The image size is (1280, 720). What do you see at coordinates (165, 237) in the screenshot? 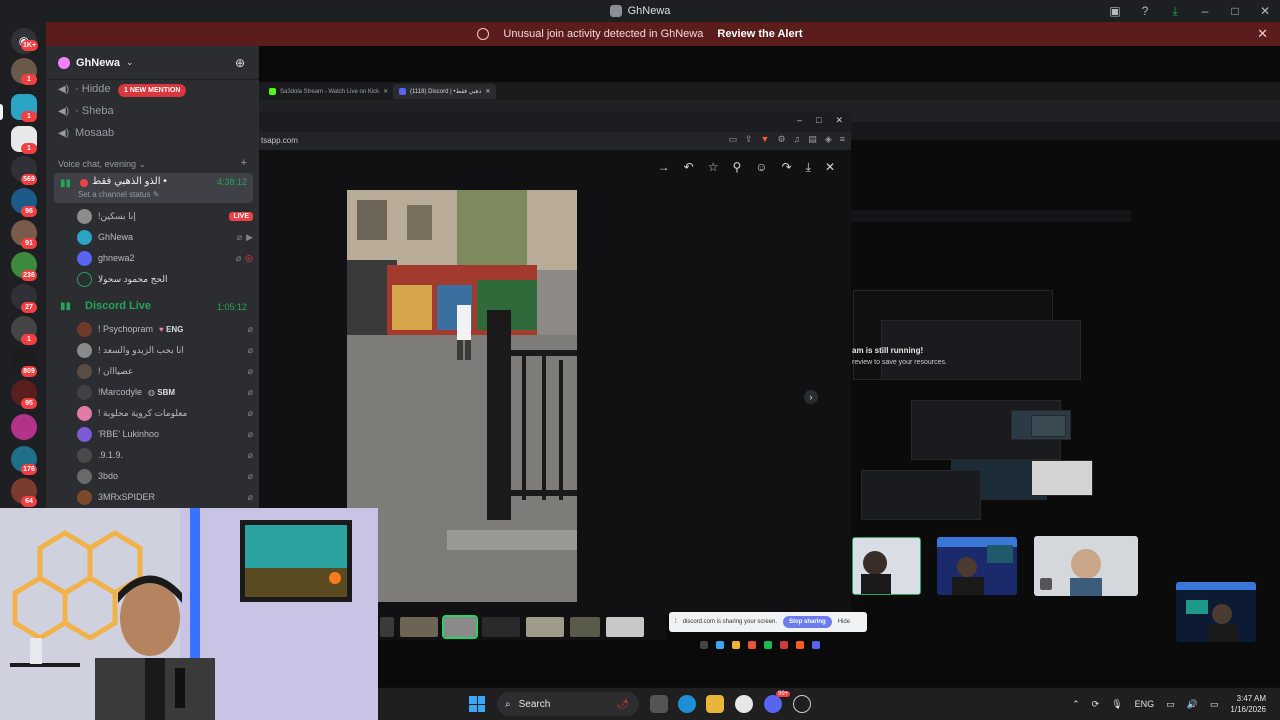
I see `voice-member: GhNewa ⌀ ▶` at bounding box center [165, 237].